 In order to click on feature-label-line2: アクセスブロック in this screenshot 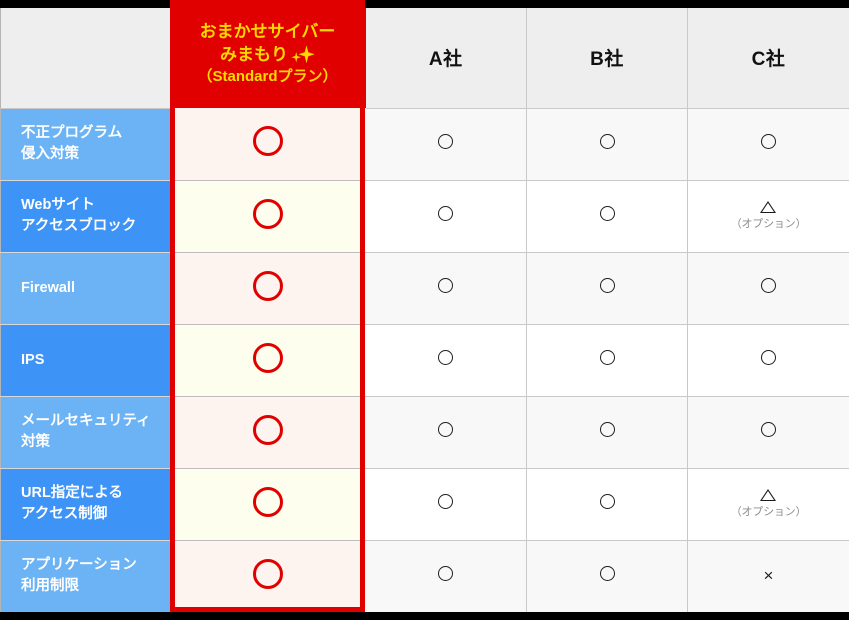, I will do `click(79, 226)`.